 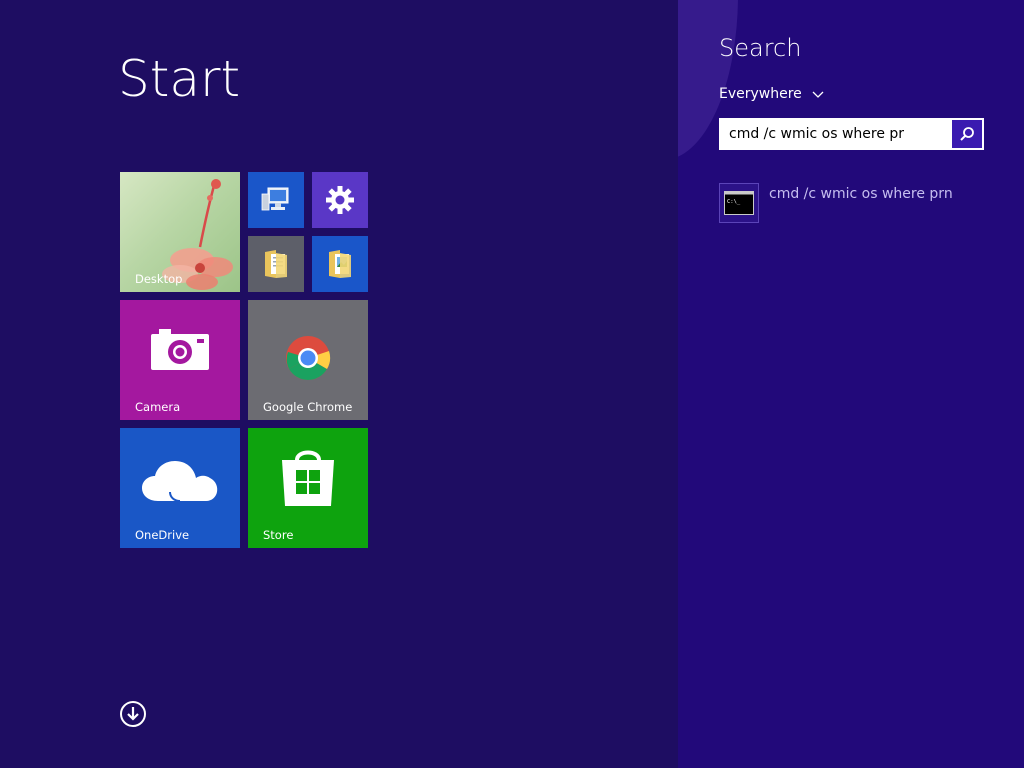 I want to click on folder-icon, so click(x=276, y=264).